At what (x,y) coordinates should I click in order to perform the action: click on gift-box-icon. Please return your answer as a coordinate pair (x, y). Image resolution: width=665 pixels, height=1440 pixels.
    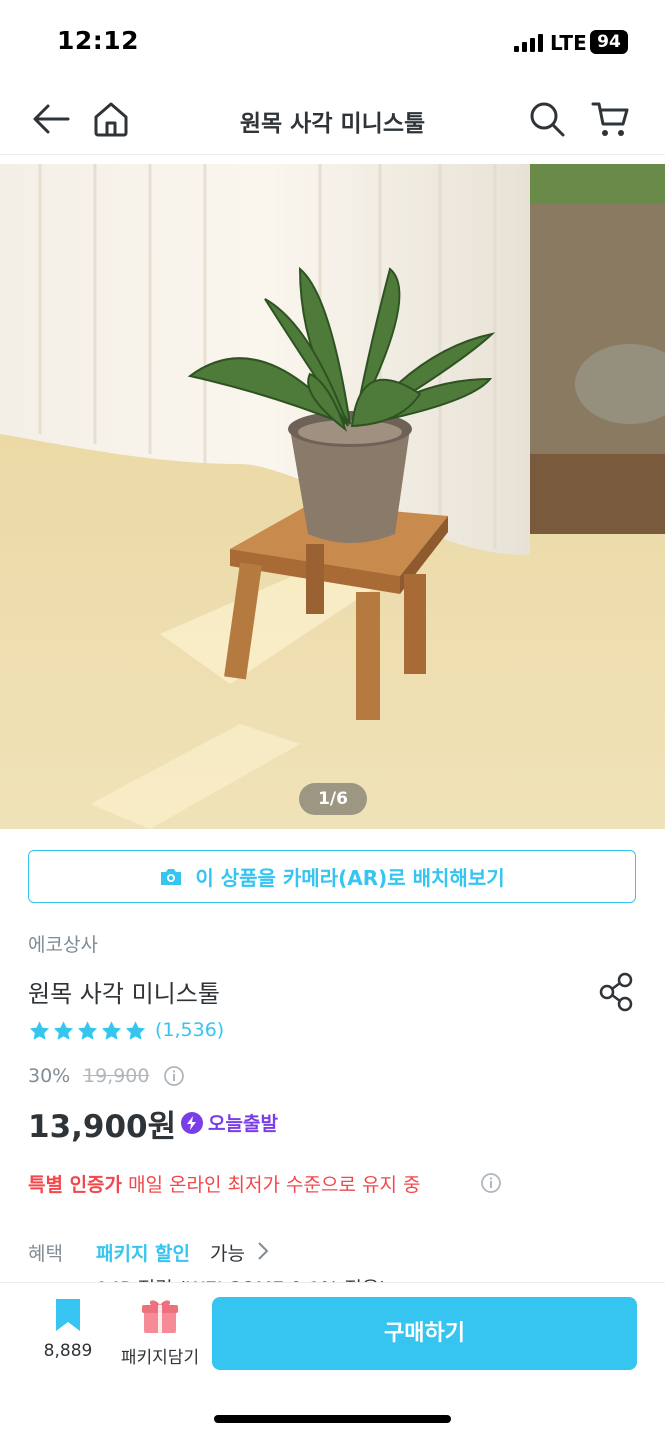
    Looking at the image, I should click on (160, 1316).